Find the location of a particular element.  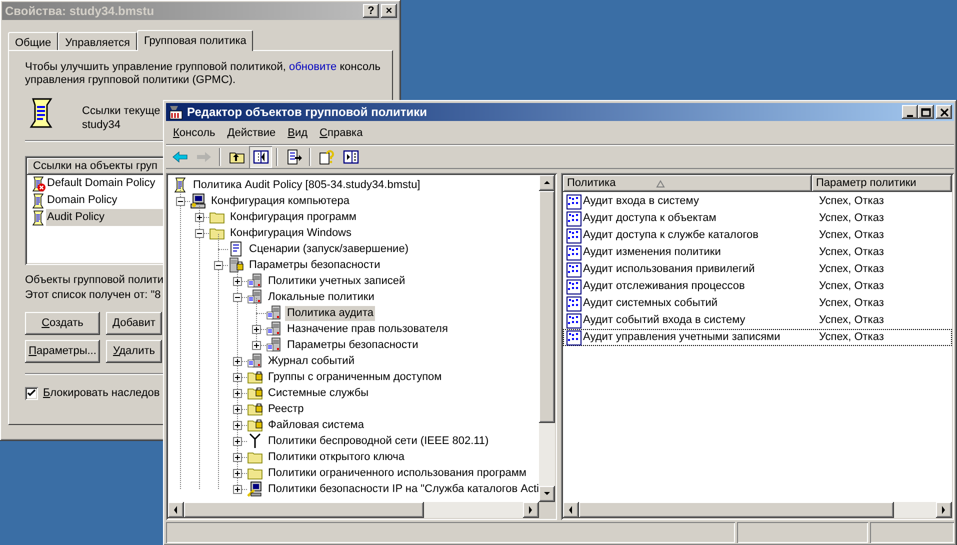

close-button: × is located at coordinates (389, 11).